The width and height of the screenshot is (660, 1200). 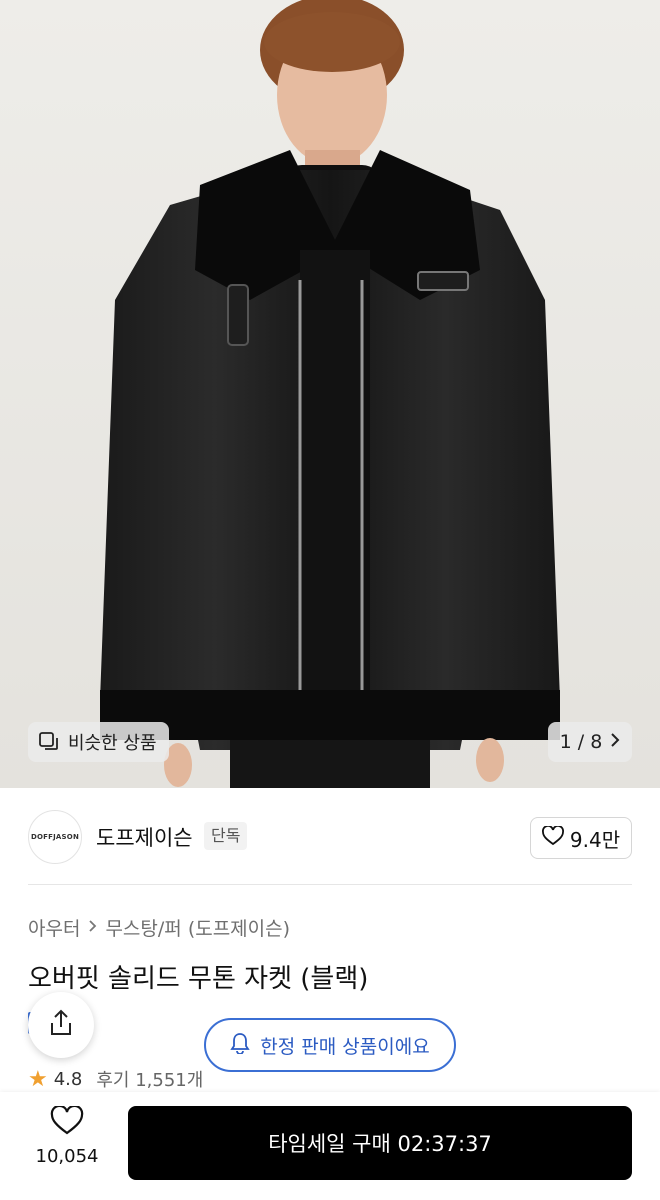 I want to click on similar-products-label: 비슷한 상품, so click(x=112, y=743).